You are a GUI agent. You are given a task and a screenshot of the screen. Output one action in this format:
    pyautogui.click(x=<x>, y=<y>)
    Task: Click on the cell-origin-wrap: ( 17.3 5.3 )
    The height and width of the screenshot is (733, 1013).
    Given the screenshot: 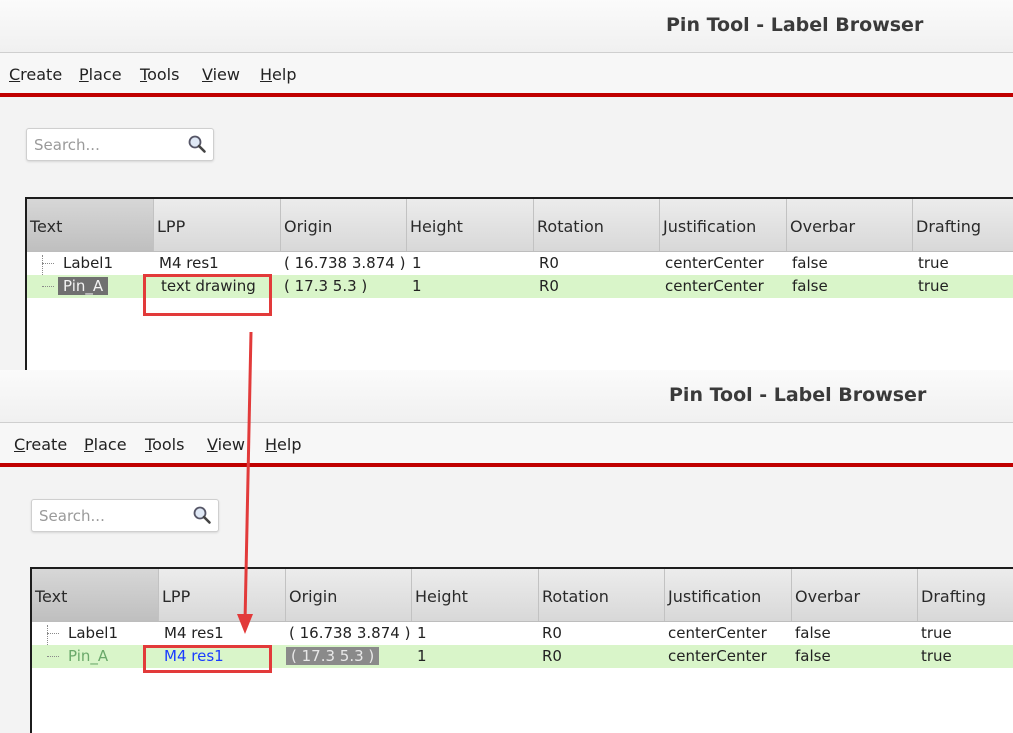 What is the action you would take?
    pyautogui.click(x=333, y=656)
    